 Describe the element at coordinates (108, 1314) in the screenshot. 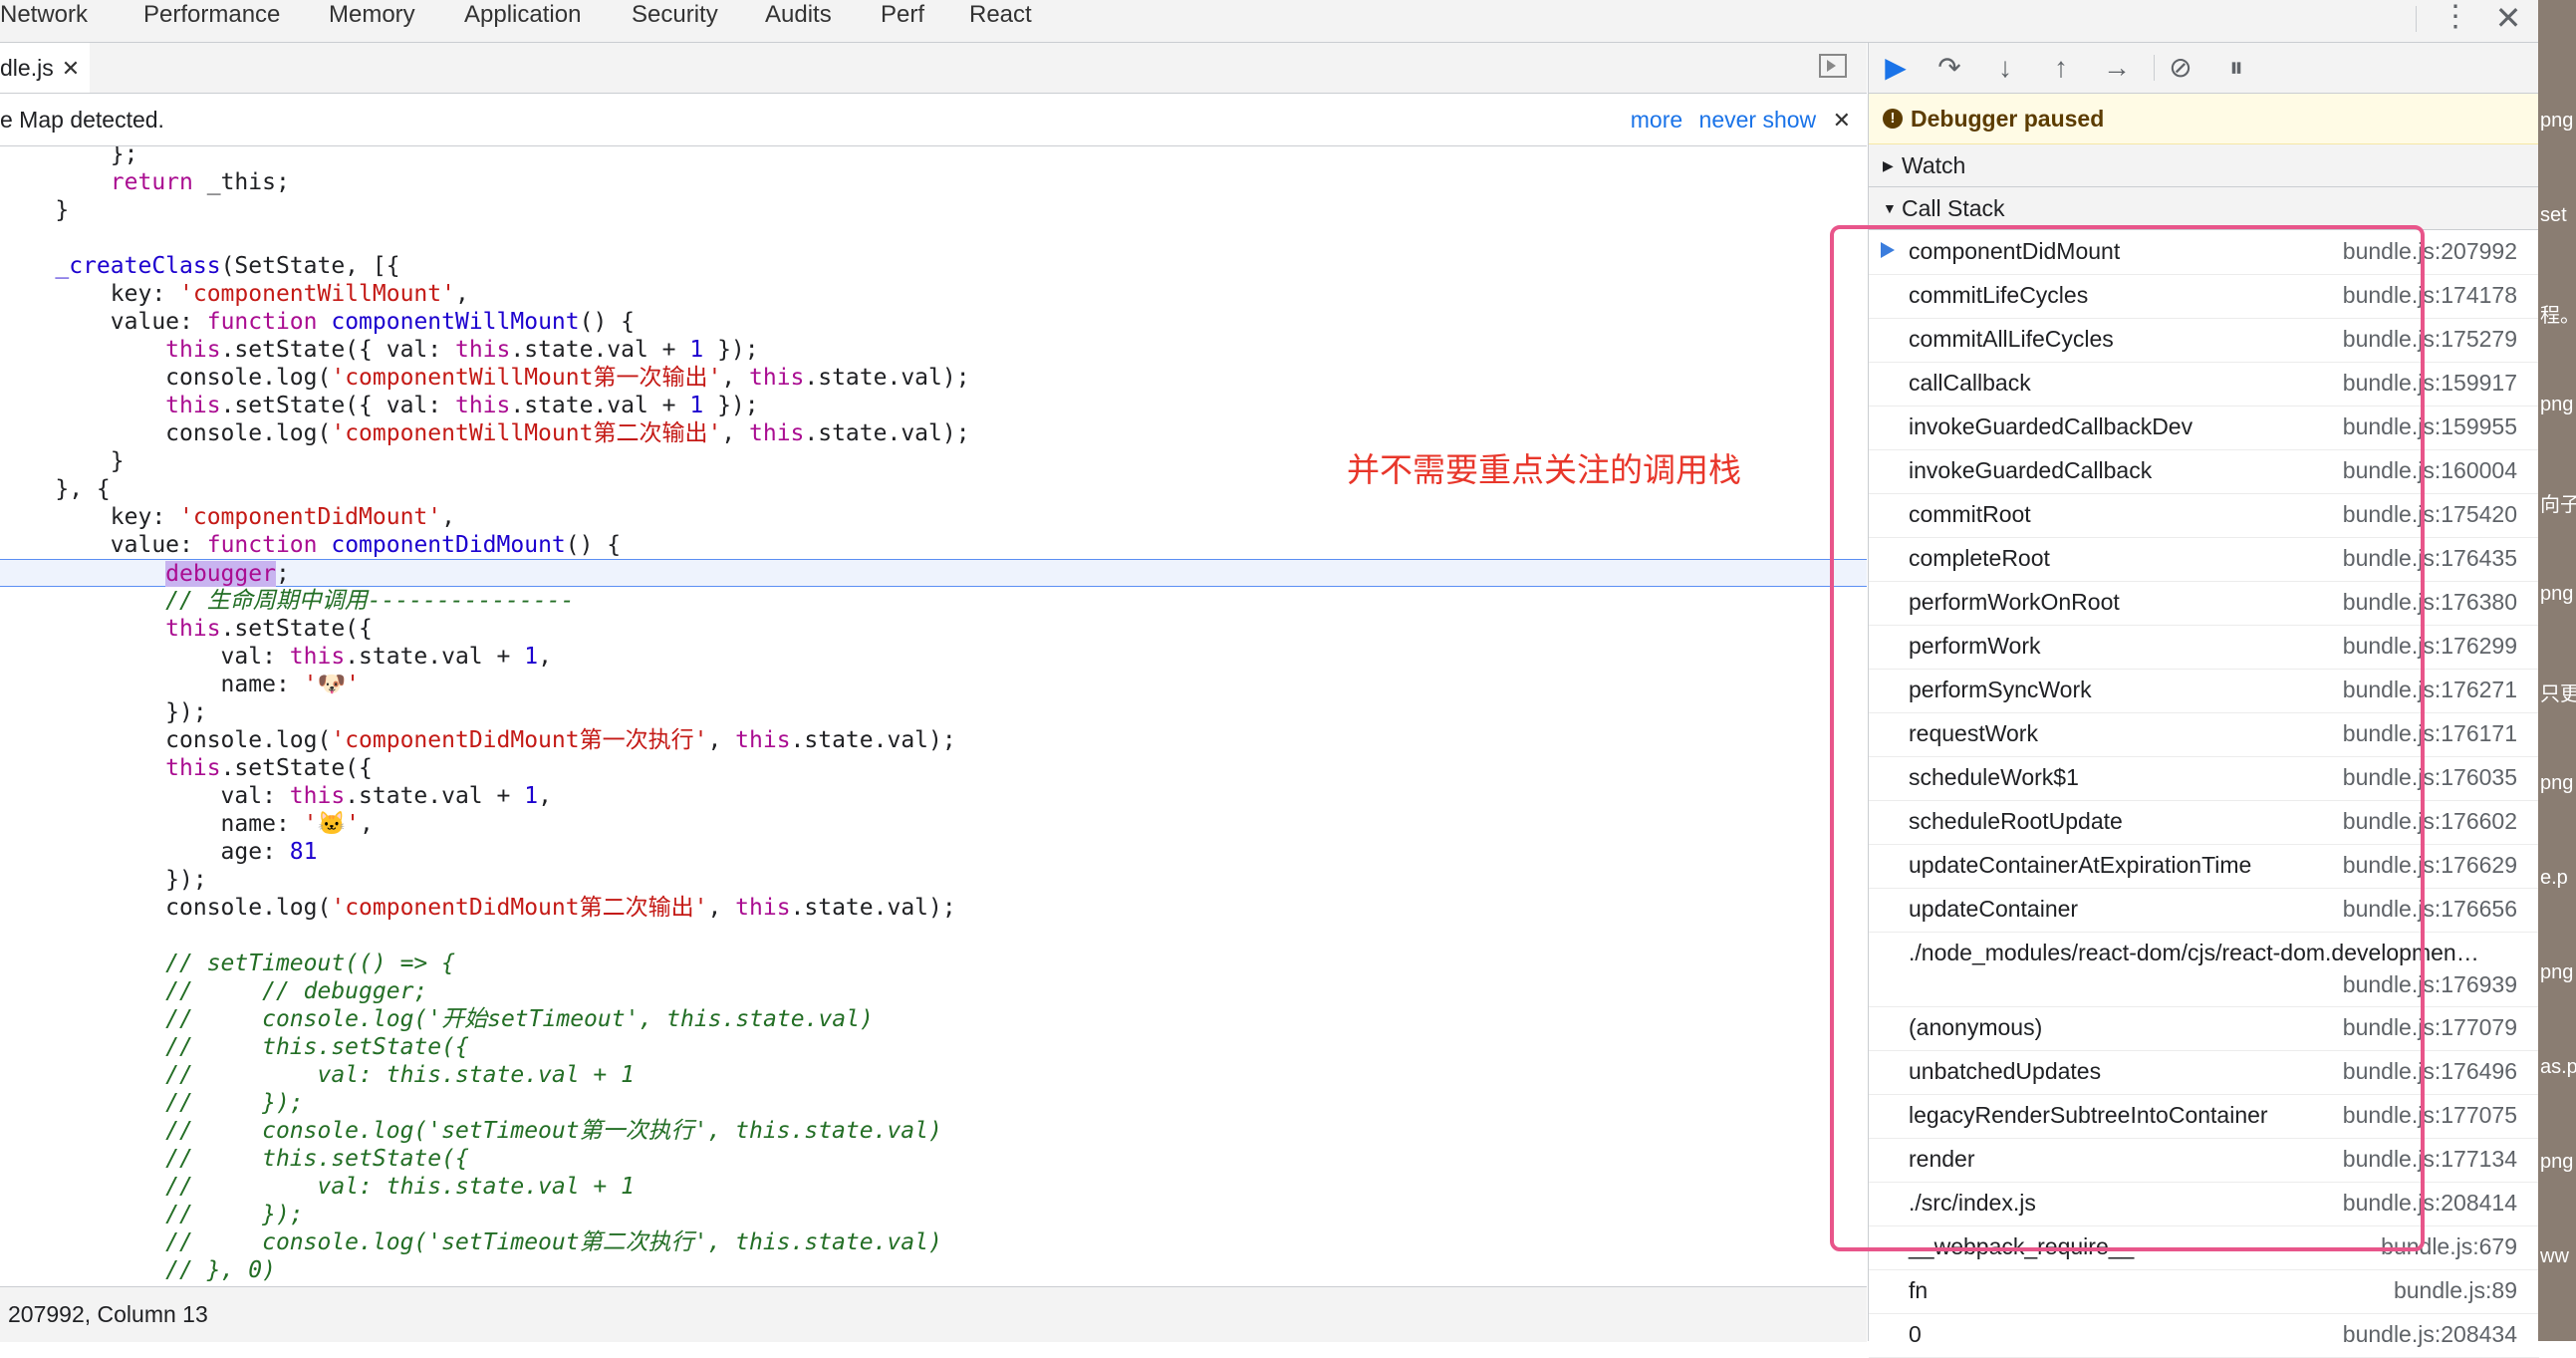

I see `cursor-position: 207992, Column 13` at that location.